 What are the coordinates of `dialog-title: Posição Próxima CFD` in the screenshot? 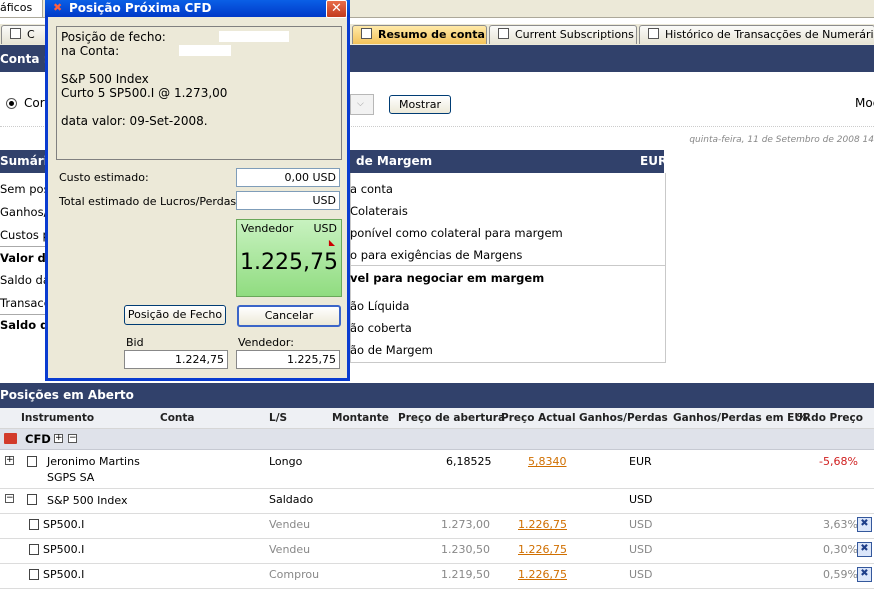 It's located at (140, 8).